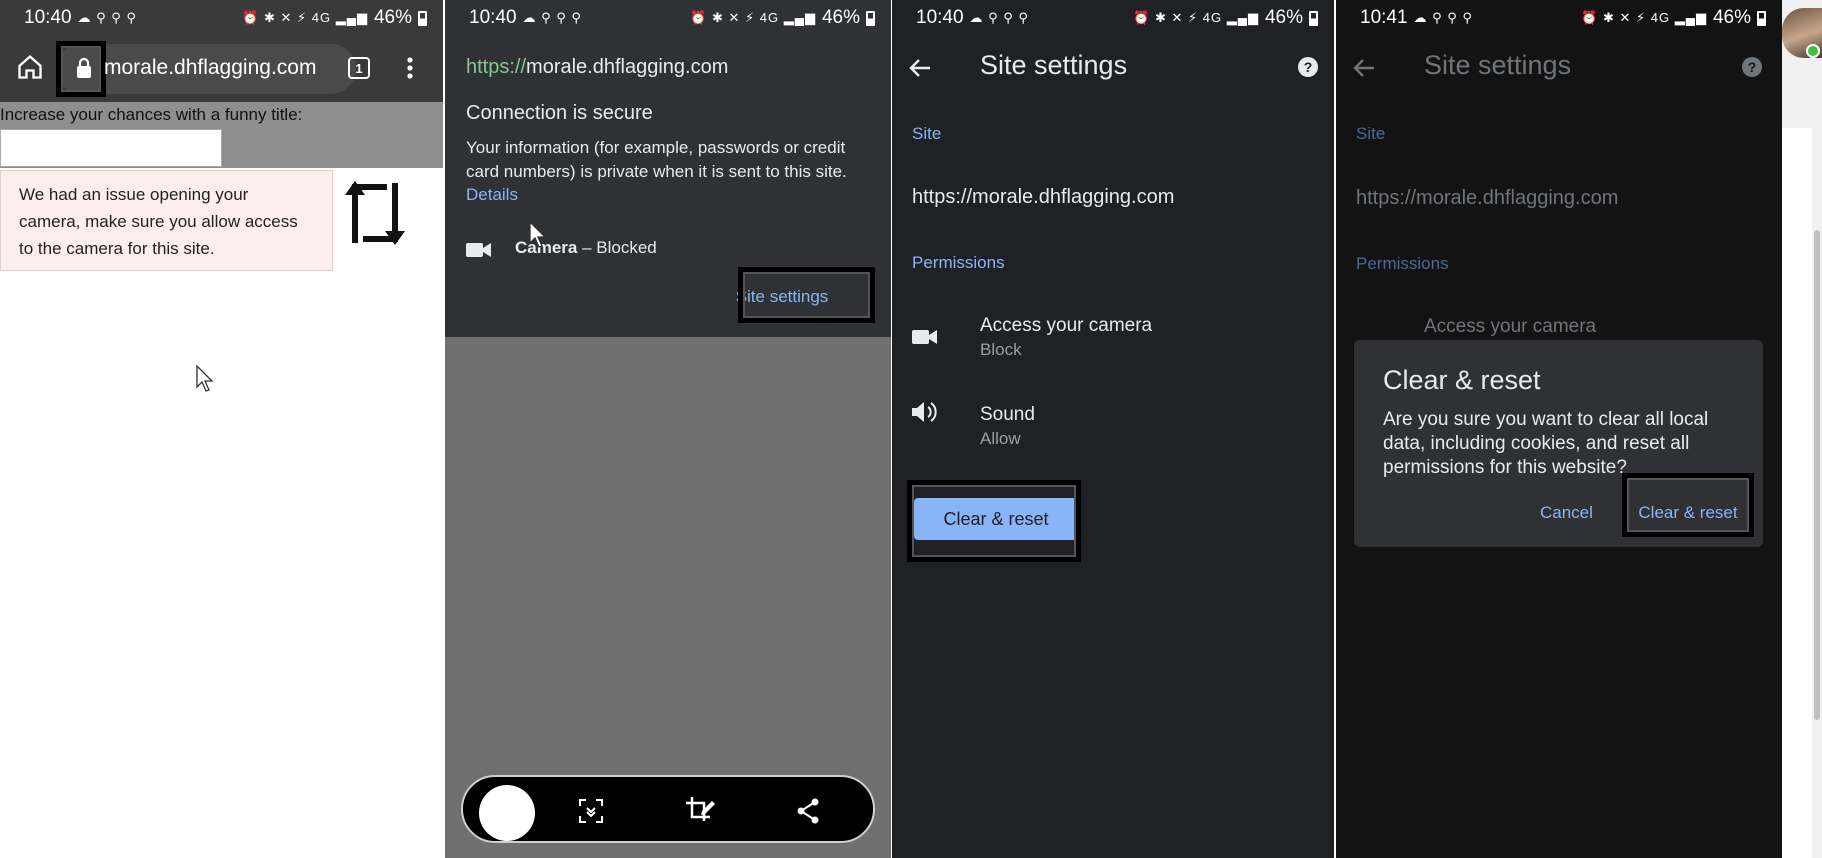  I want to click on camera-permission-value: Block, so click(1001, 349).